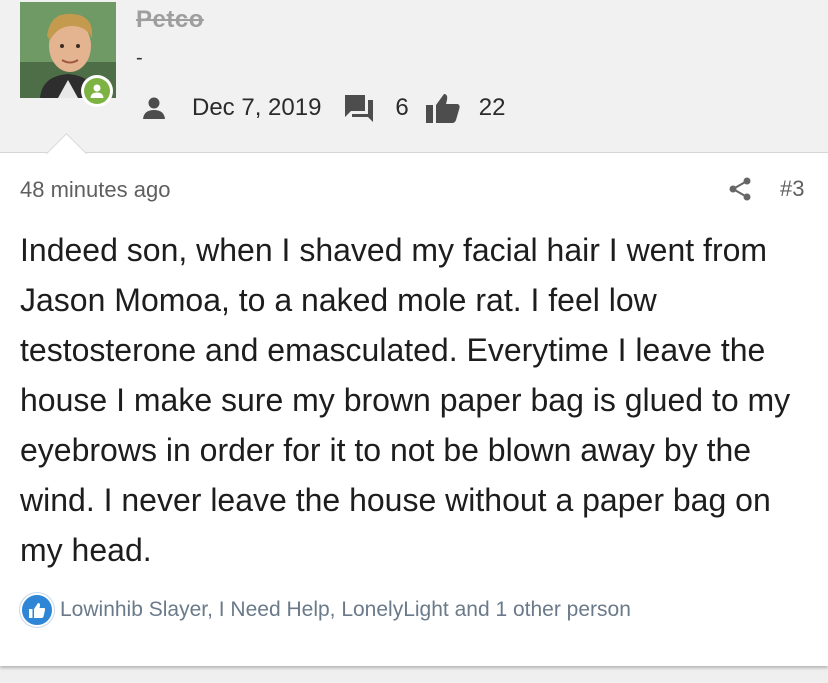  What do you see at coordinates (170, 20) in the screenshot?
I see `username: Petco` at bounding box center [170, 20].